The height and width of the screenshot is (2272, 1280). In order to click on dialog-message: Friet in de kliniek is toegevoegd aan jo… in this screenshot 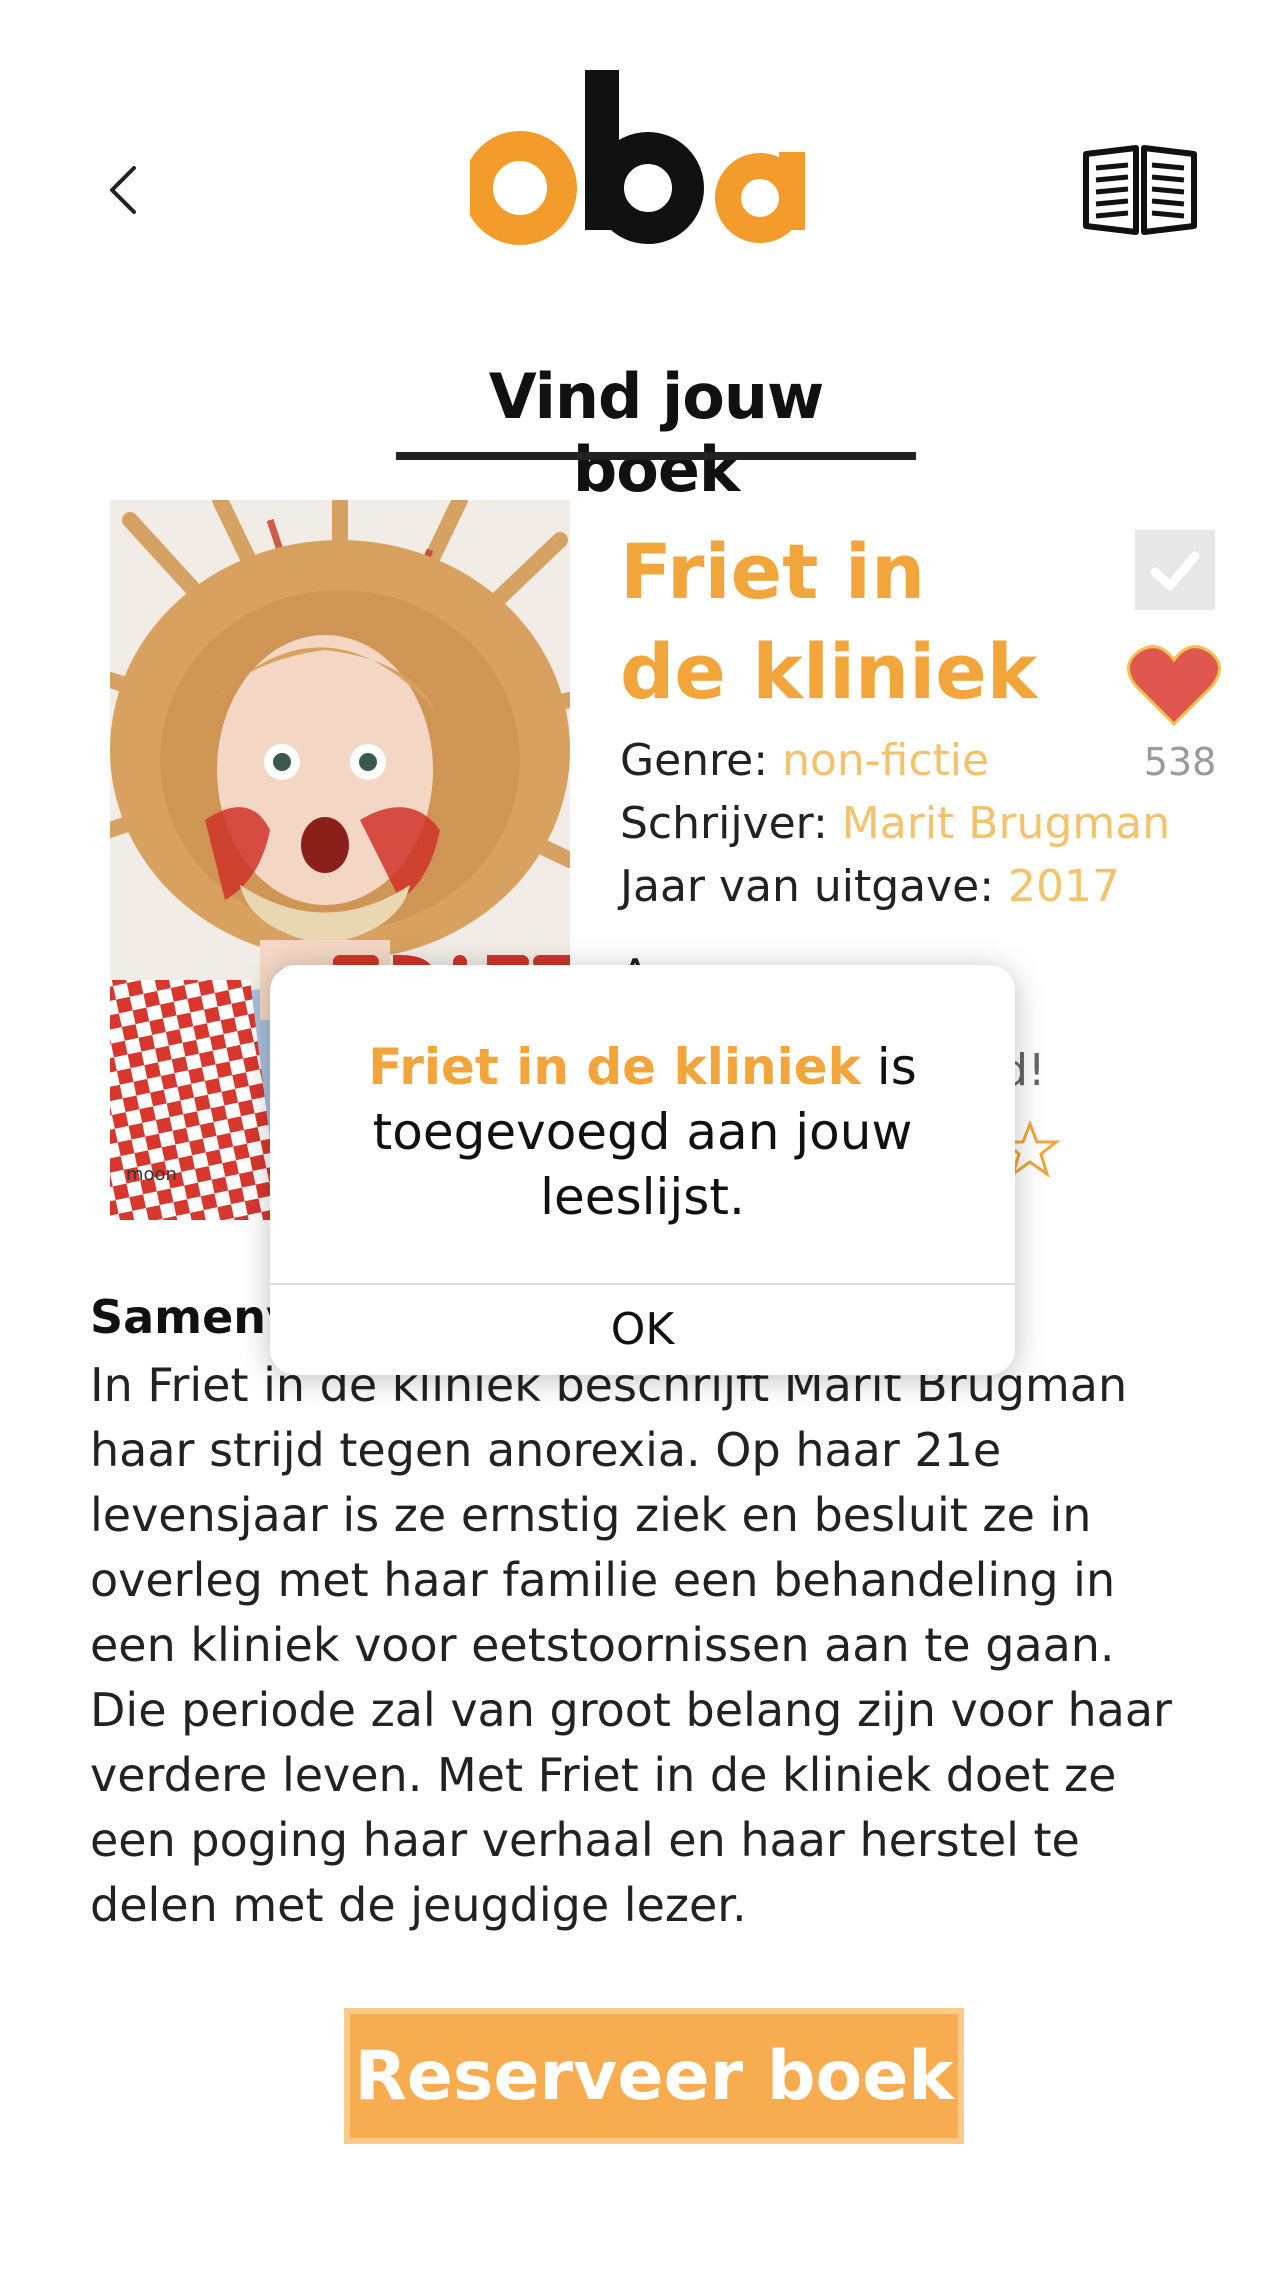, I will do `click(642, 1132)`.